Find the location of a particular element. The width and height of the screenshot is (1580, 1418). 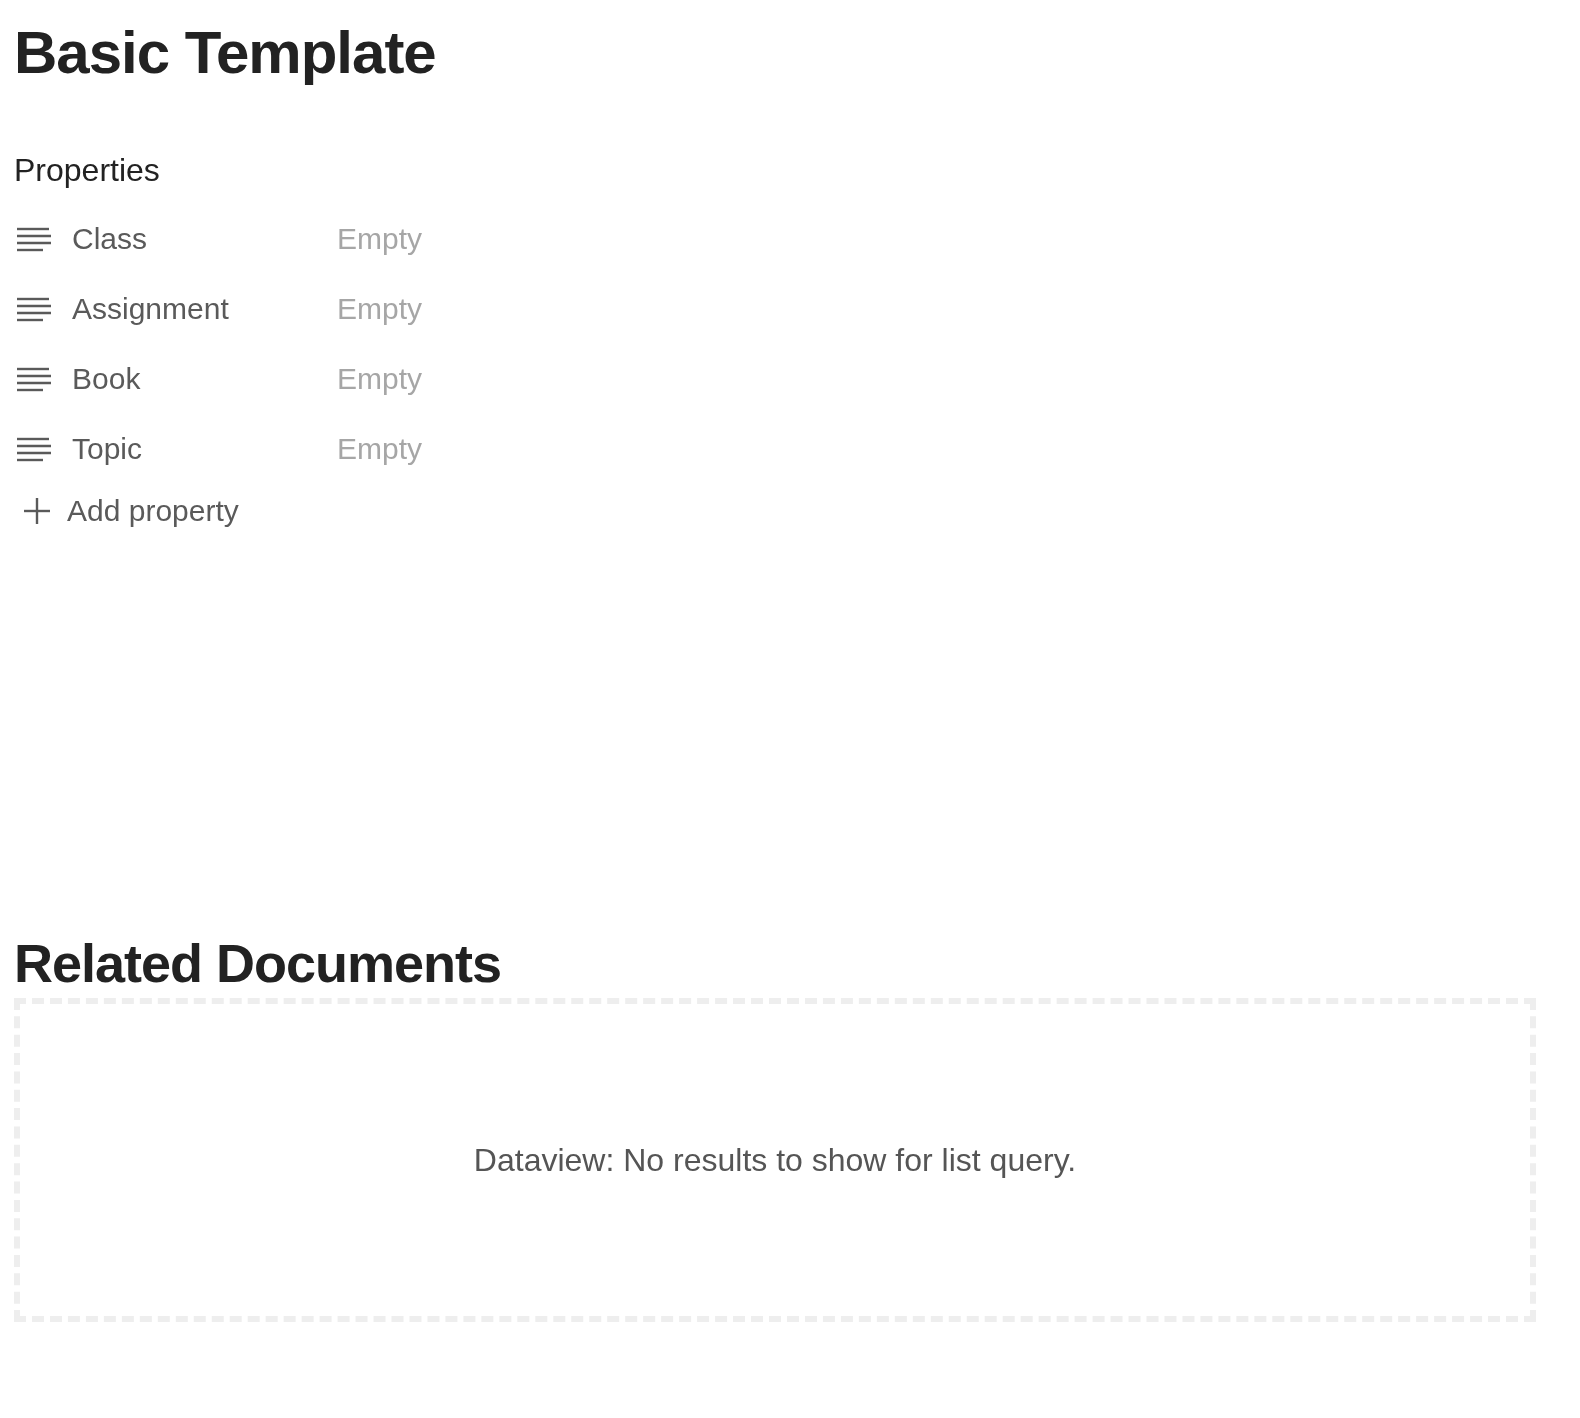

section-heading: Properties is located at coordinates (87, 170).